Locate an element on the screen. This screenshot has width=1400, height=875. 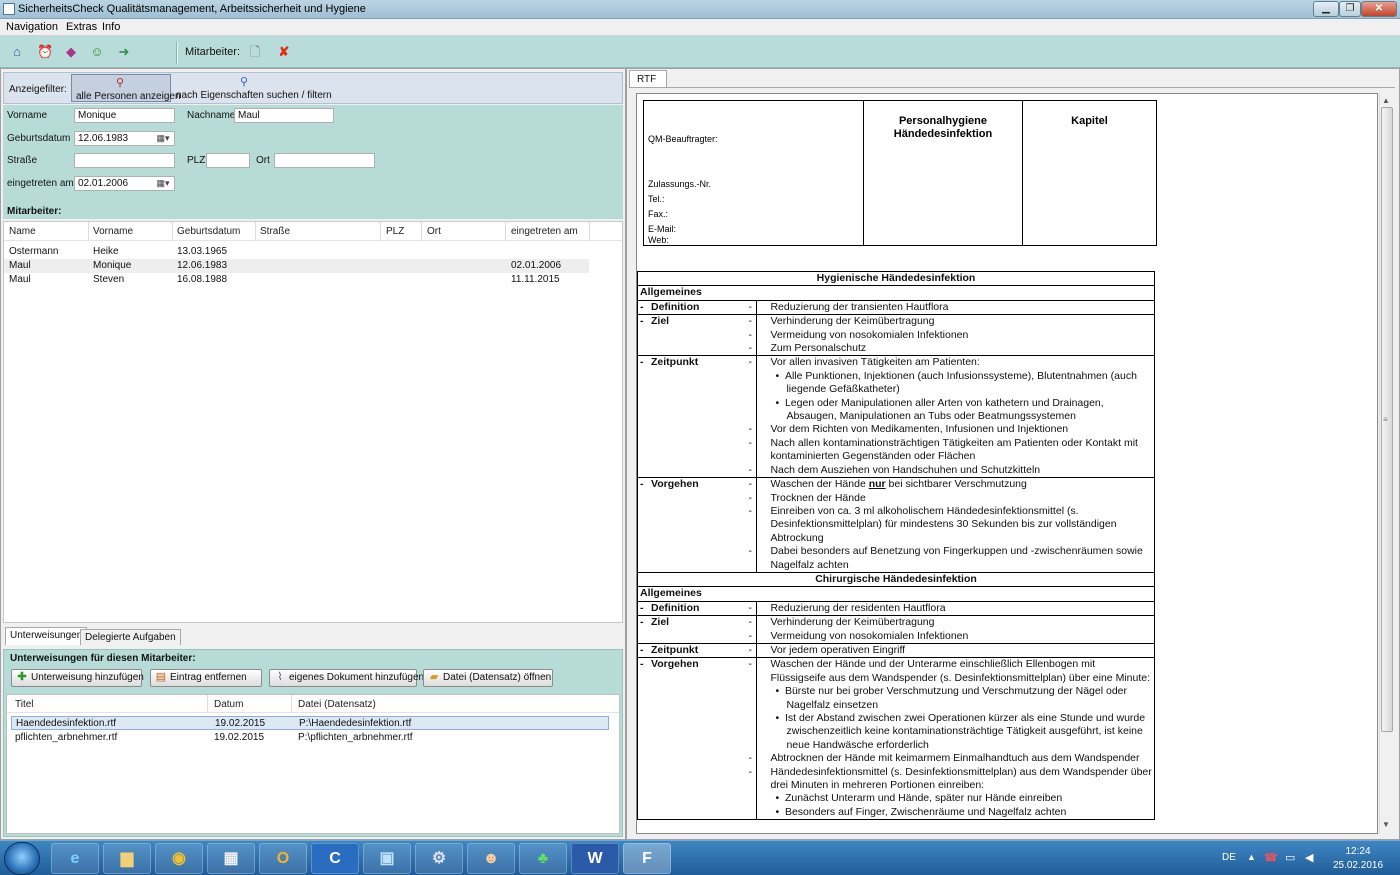
col-date: Datum is located at coordinates (228, 704).